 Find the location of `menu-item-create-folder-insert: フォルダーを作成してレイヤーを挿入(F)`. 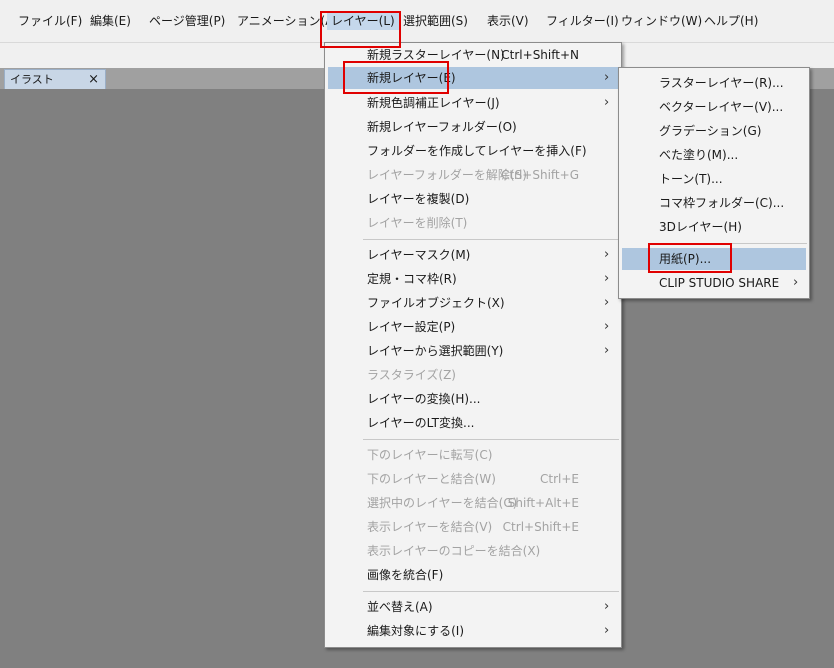

menu-item-create-folder-insert: フォルダーを作成してレイヤーを挿入(F) is located at coordinates (473, 151).